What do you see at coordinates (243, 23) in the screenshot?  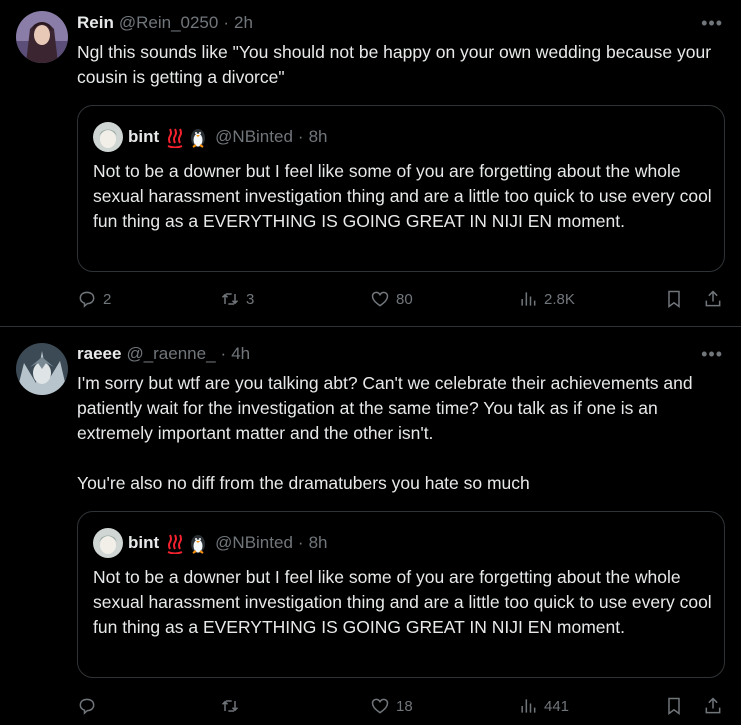 I see `timestamp: 2h` at bounding box center [243, 23].